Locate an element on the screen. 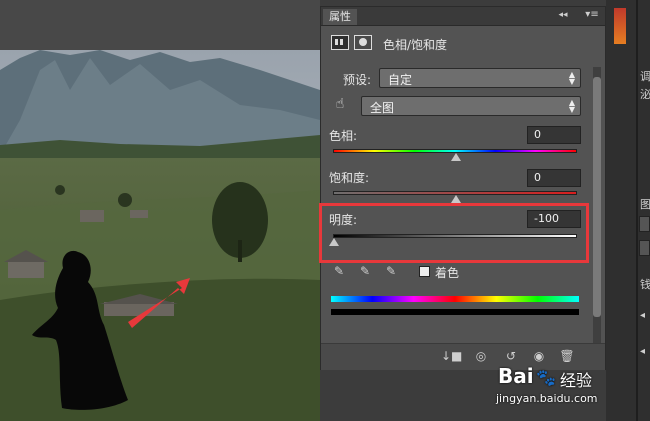  panel-tab-bar: 属性 ◂◂ ▾≡ is located at coordinates (463, 16).